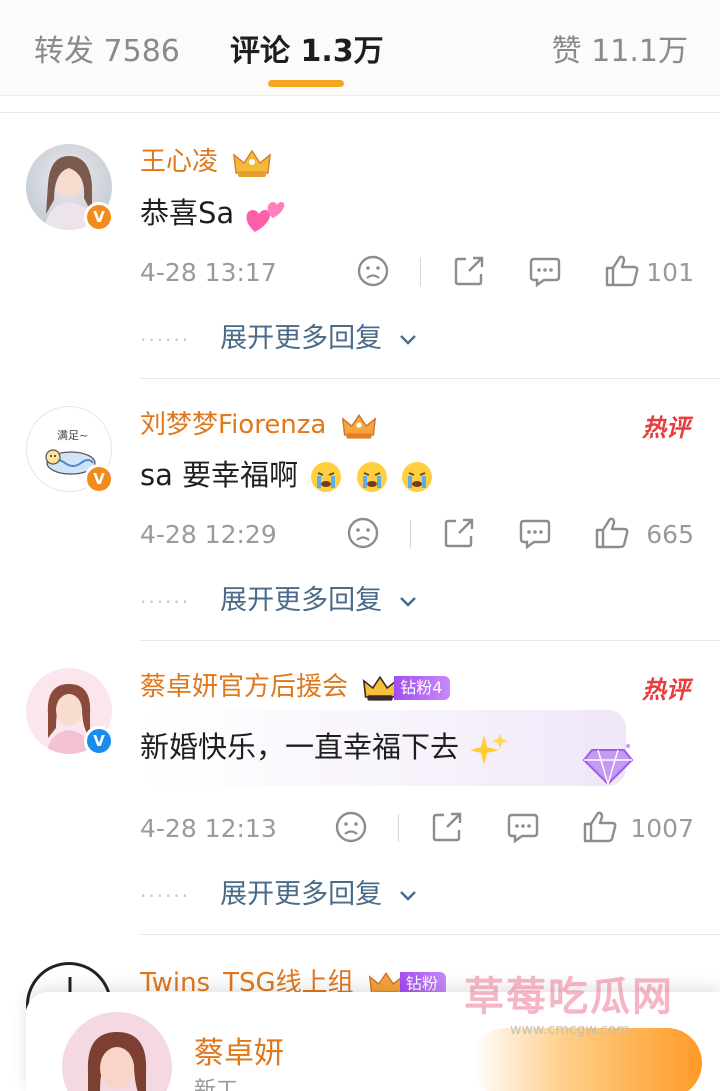 This screenshot has width=720, height=1091. I want to click on like-count: 1007, so click(662, 828).